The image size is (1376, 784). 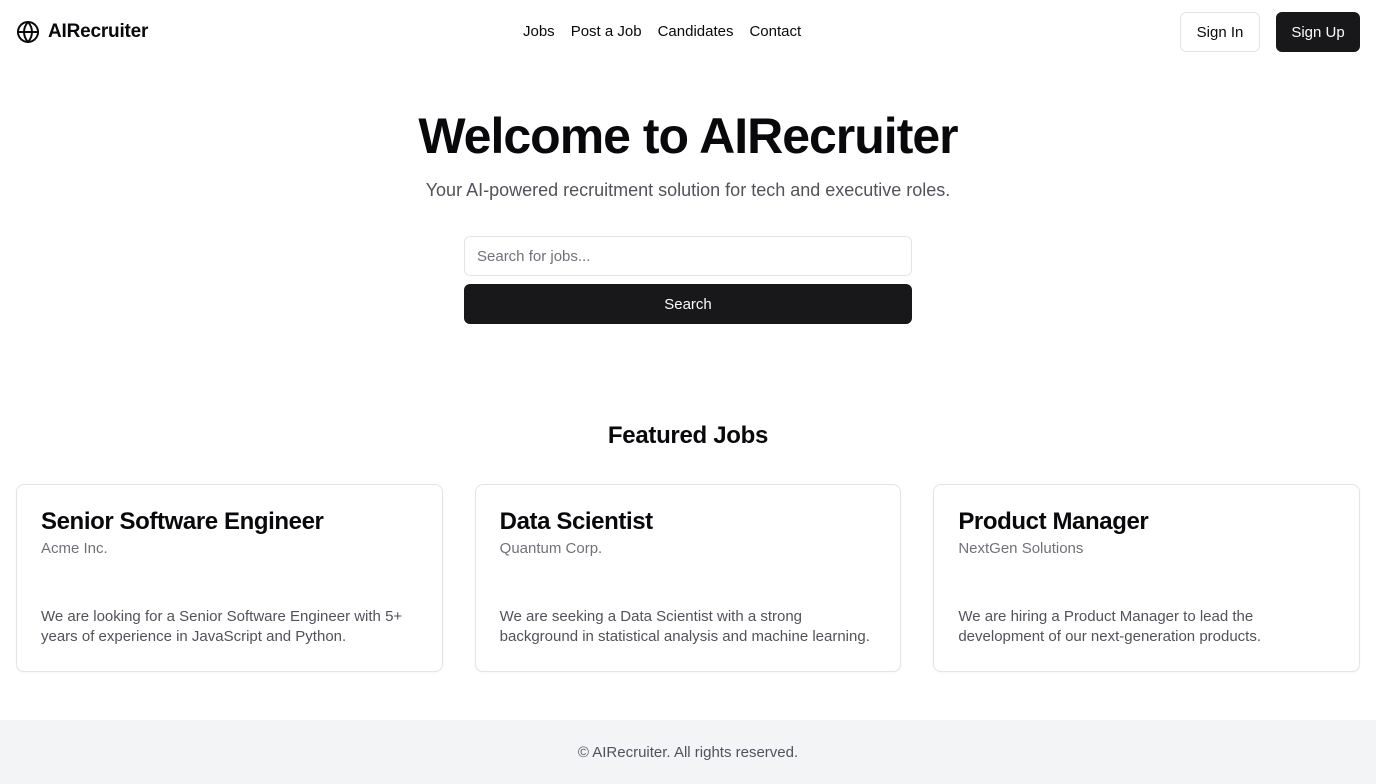 I want to click on job-company: NextGen Solutions, so click(x=1021, y=548).